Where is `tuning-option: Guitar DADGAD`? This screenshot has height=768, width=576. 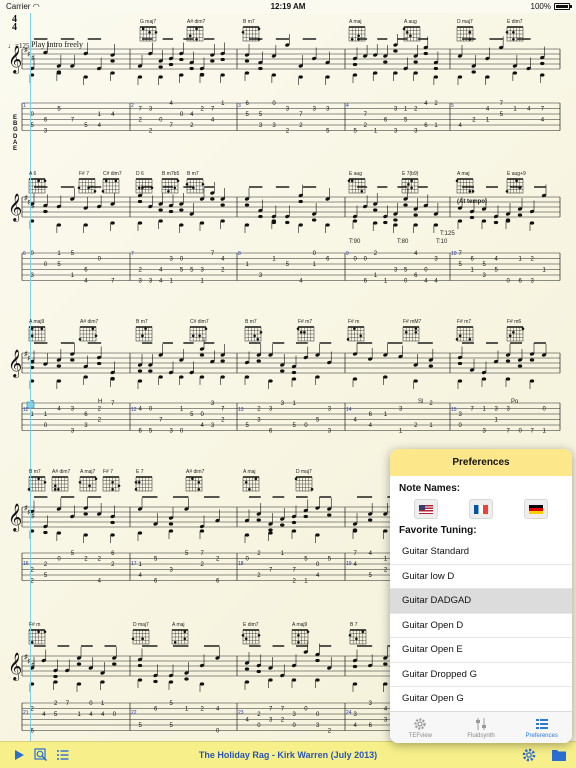
tuning-option: Guitar DADGAD is located at coordinates (481, 601).